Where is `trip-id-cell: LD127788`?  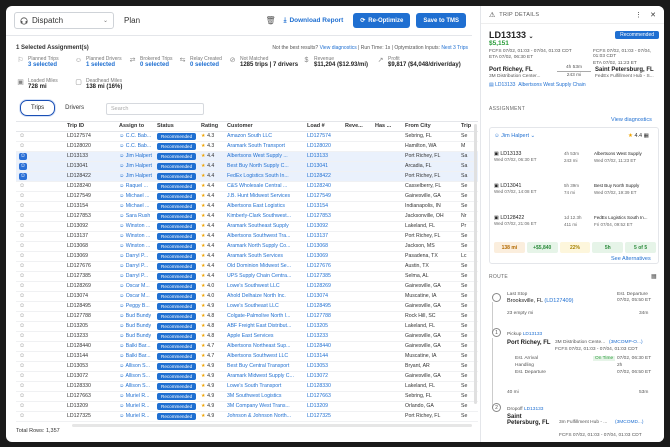
trip-id-cell: LD127788 is located at coordinates (90, 316).